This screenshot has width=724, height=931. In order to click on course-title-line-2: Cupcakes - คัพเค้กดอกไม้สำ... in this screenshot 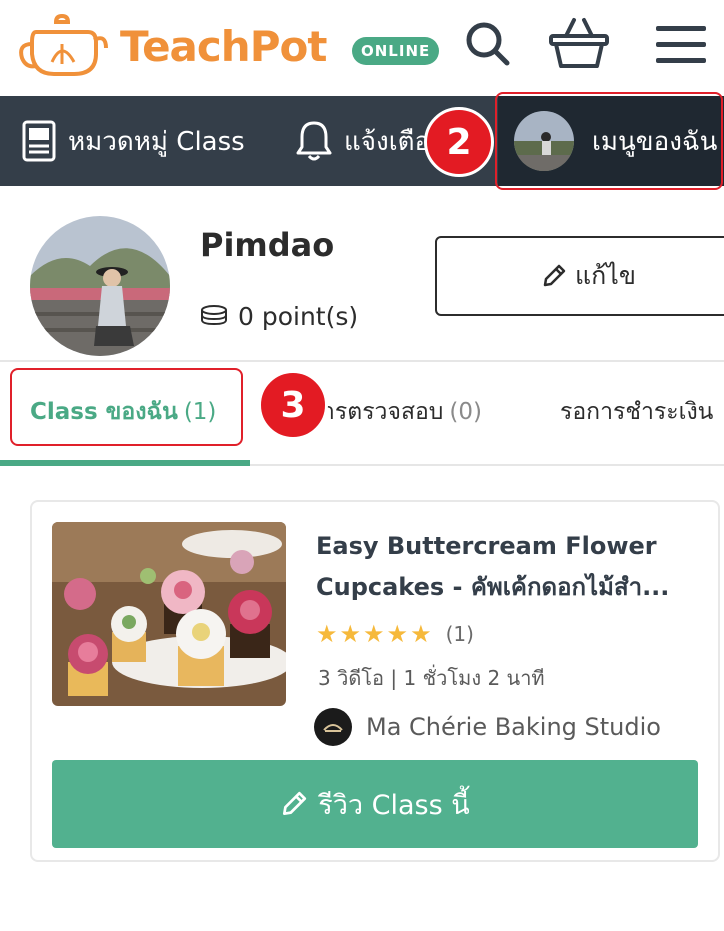, I will do `click(493, 587)`.